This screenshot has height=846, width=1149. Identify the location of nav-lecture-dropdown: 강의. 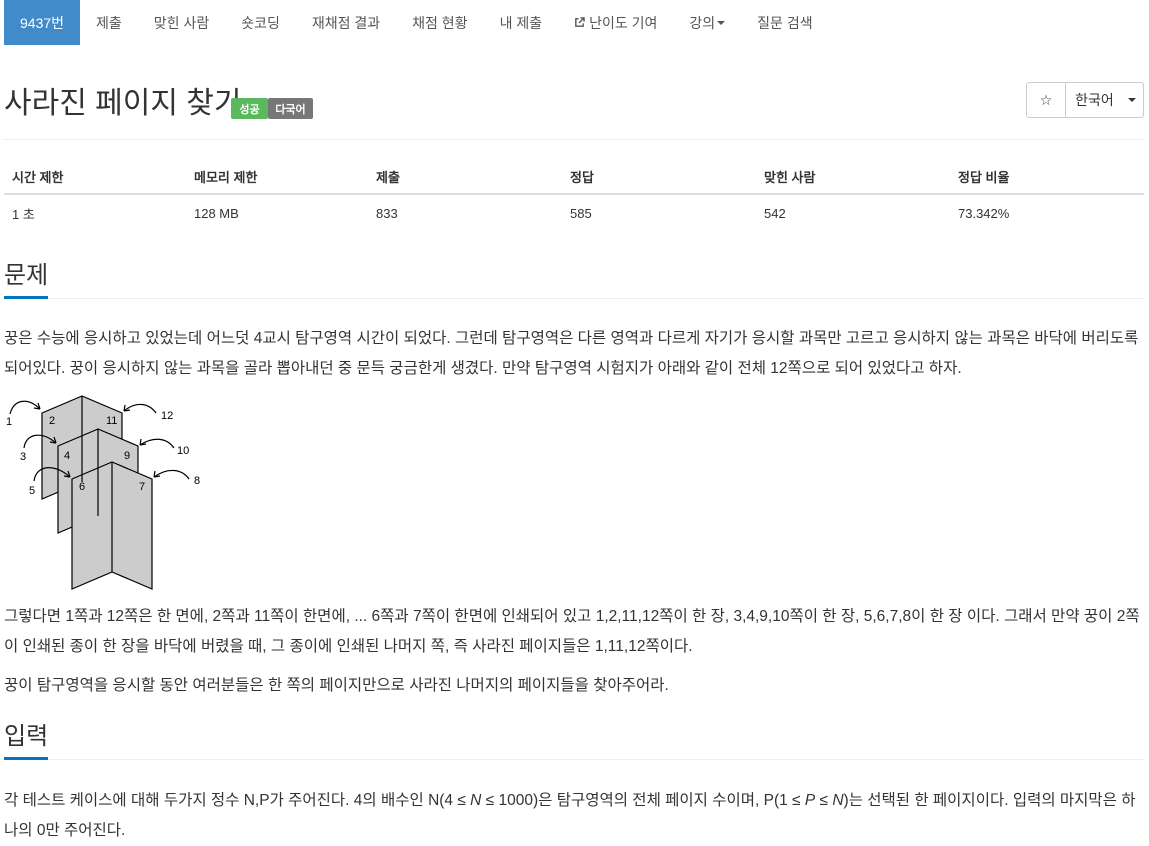
(707, 22).